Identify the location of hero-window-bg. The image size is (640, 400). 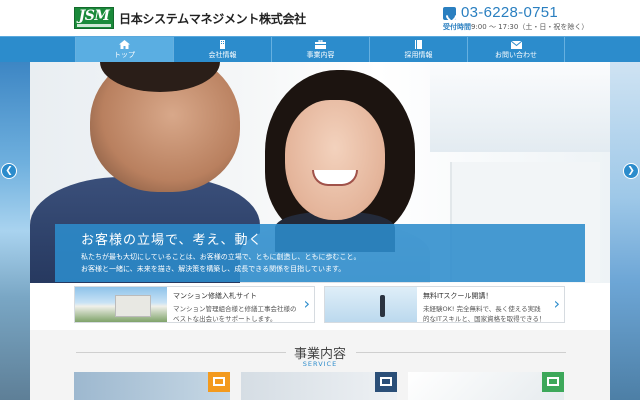
(520, 107).